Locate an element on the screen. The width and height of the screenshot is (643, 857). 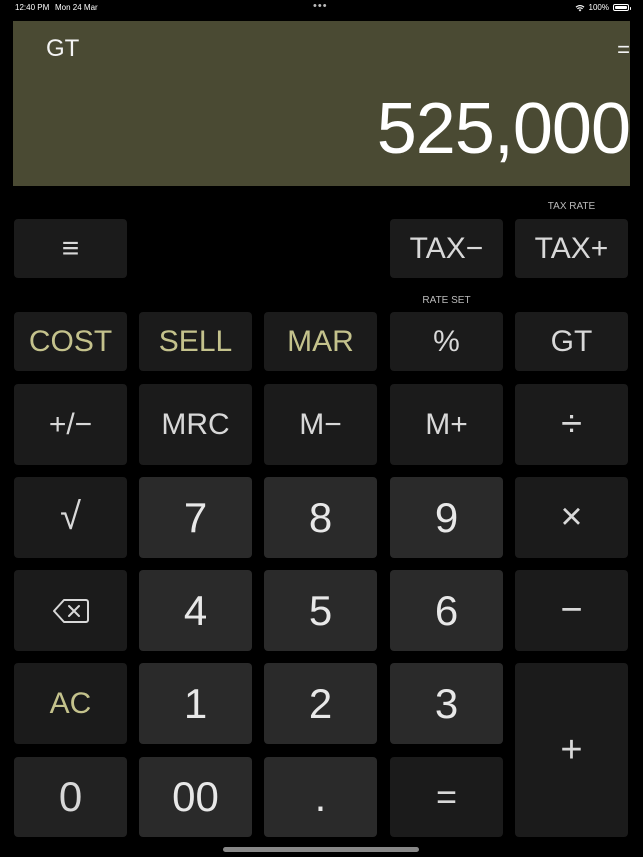
digit-2-button: 2 is located at coordinates (320, 703).